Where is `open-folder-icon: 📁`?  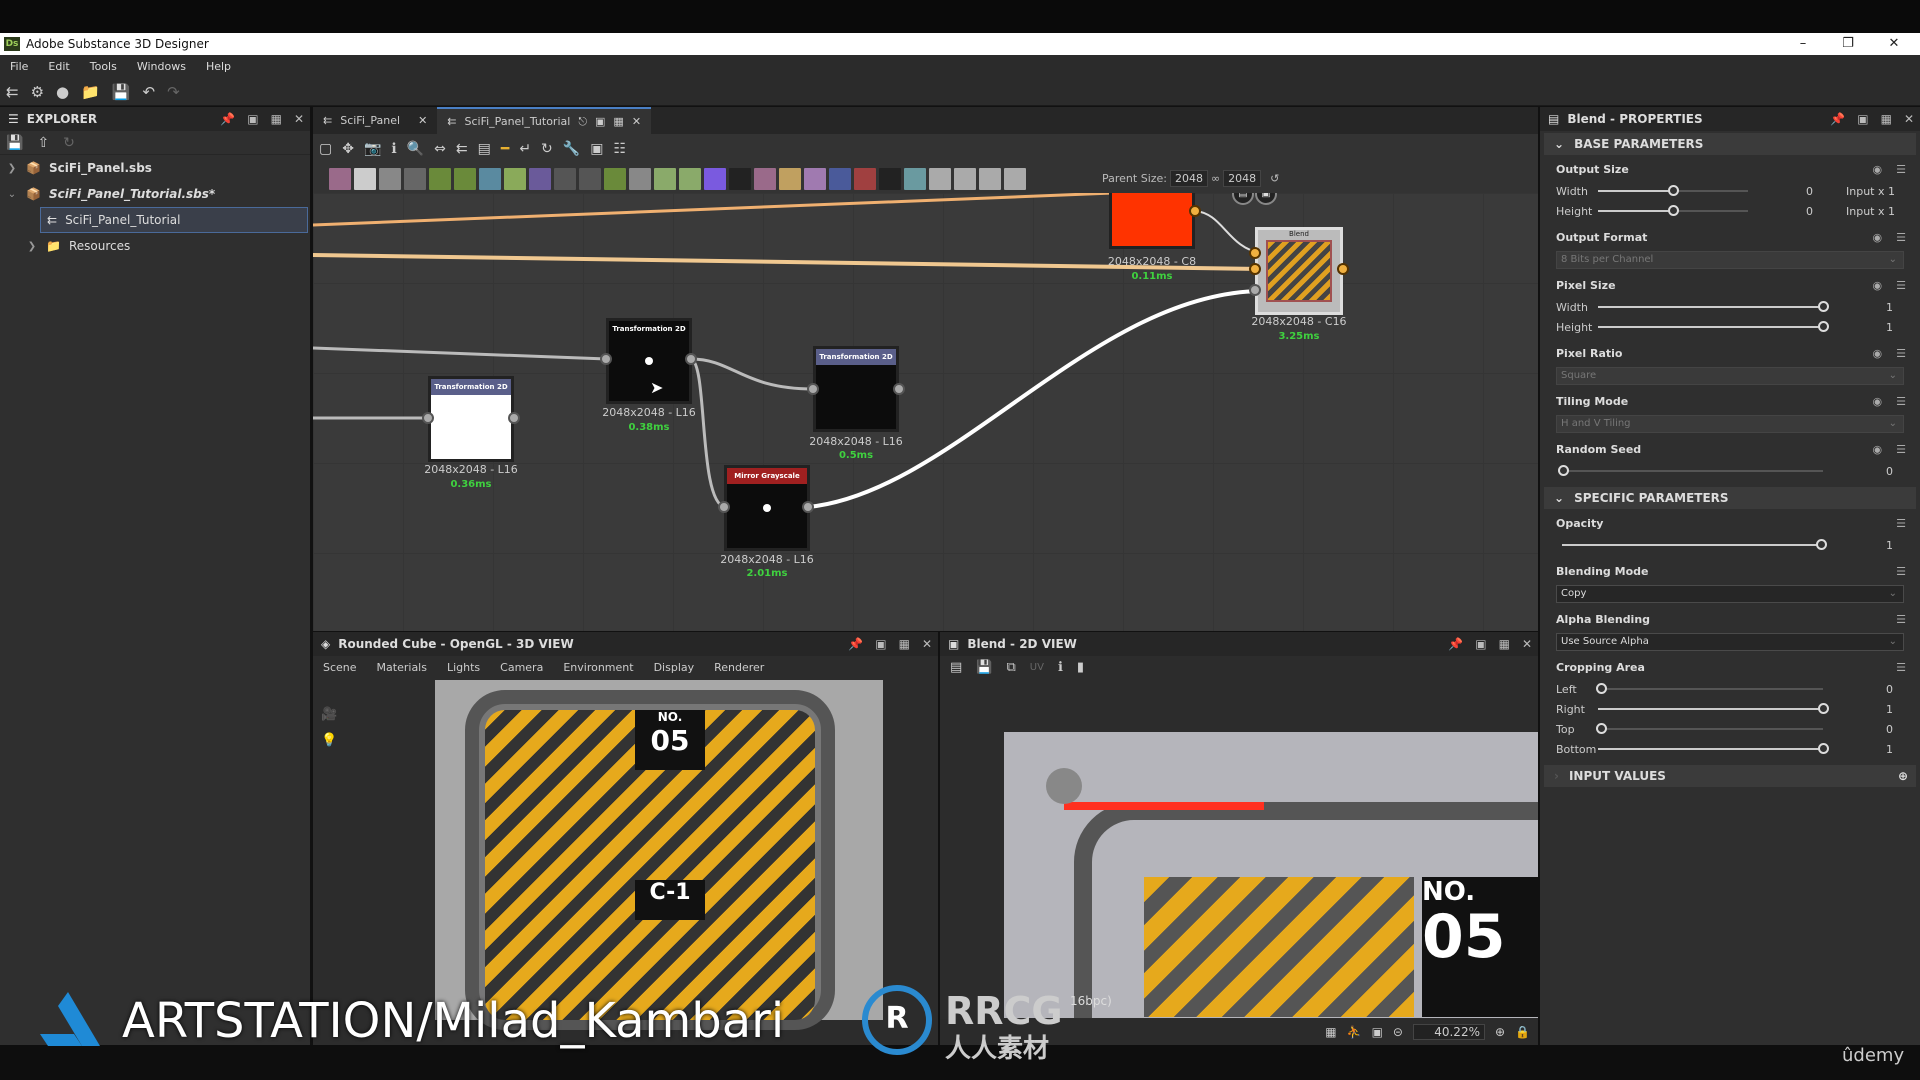
open-folder-icon: 📁 is located at coordinates (90, 92).